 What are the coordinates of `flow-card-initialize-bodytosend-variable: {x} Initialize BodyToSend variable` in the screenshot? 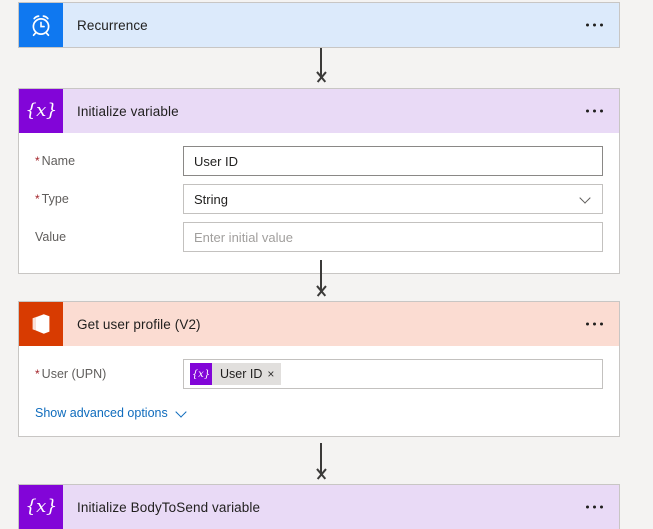 It's located at (319, 506).